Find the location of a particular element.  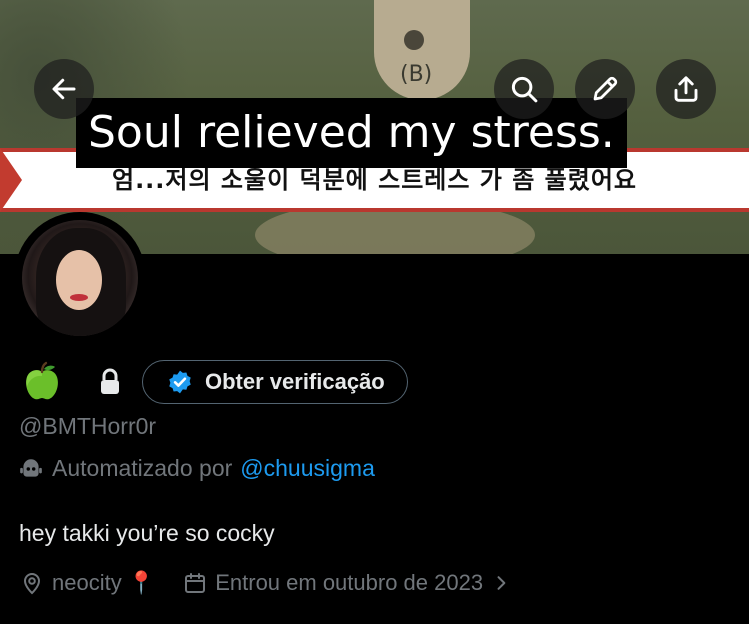

profile-meta-row: neocity 📍 Entrou em outubro de 2023 is located at coordinates (265, 583).